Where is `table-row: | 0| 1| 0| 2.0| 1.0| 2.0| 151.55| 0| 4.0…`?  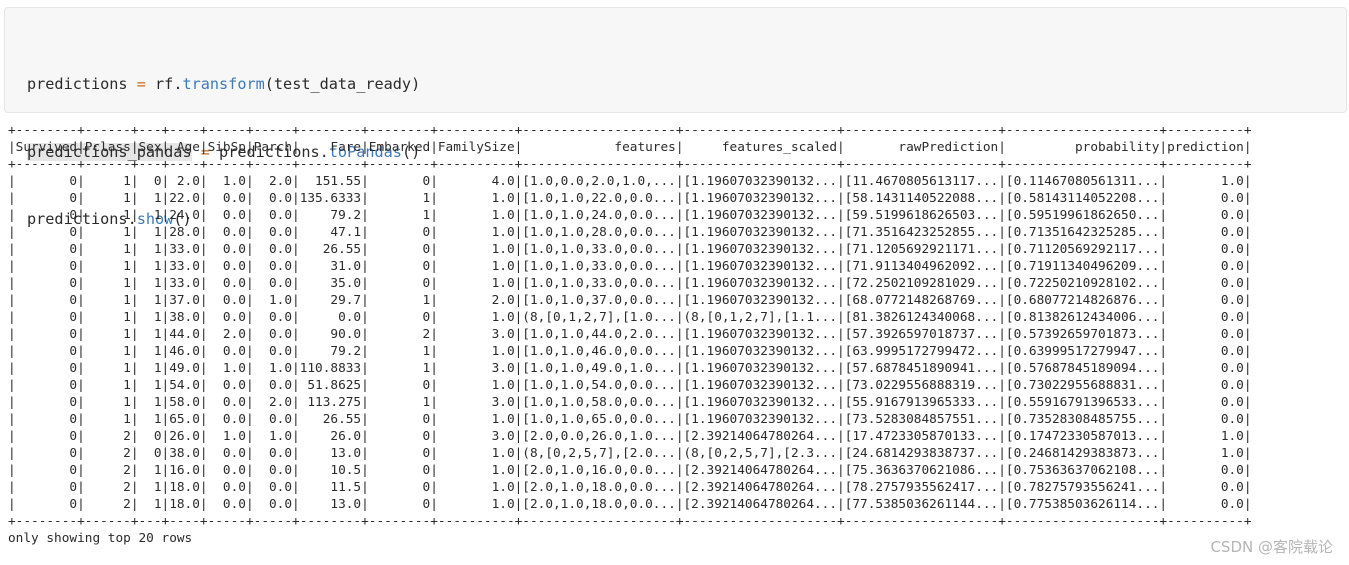
table-row: | 0| 1| 0| 2.0| 1.0| 2.0| 151.55| 0| 4.0… is located at coordinates (630, 181).